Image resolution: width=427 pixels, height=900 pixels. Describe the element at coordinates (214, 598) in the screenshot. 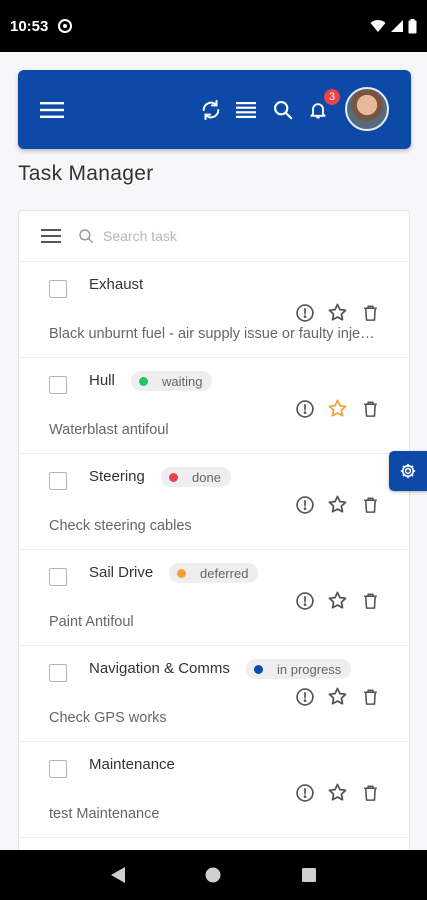

I see `task-row: Sail Drive deferred Paint Antifoul` at that location.